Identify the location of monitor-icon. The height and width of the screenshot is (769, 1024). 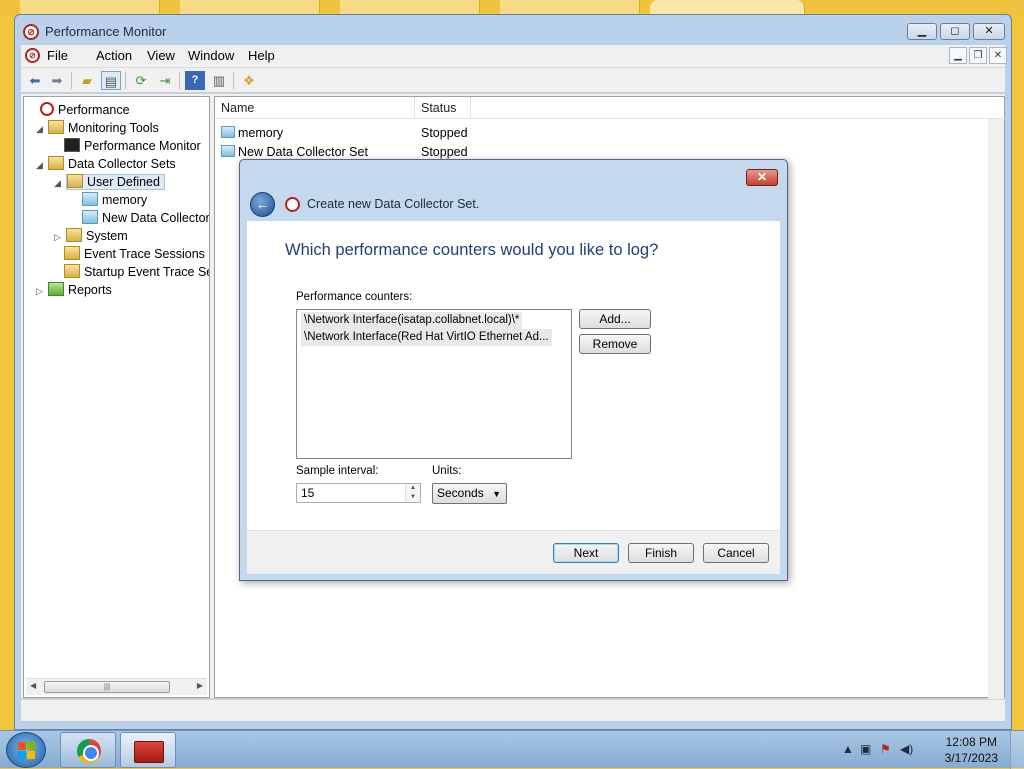
(72, 145).